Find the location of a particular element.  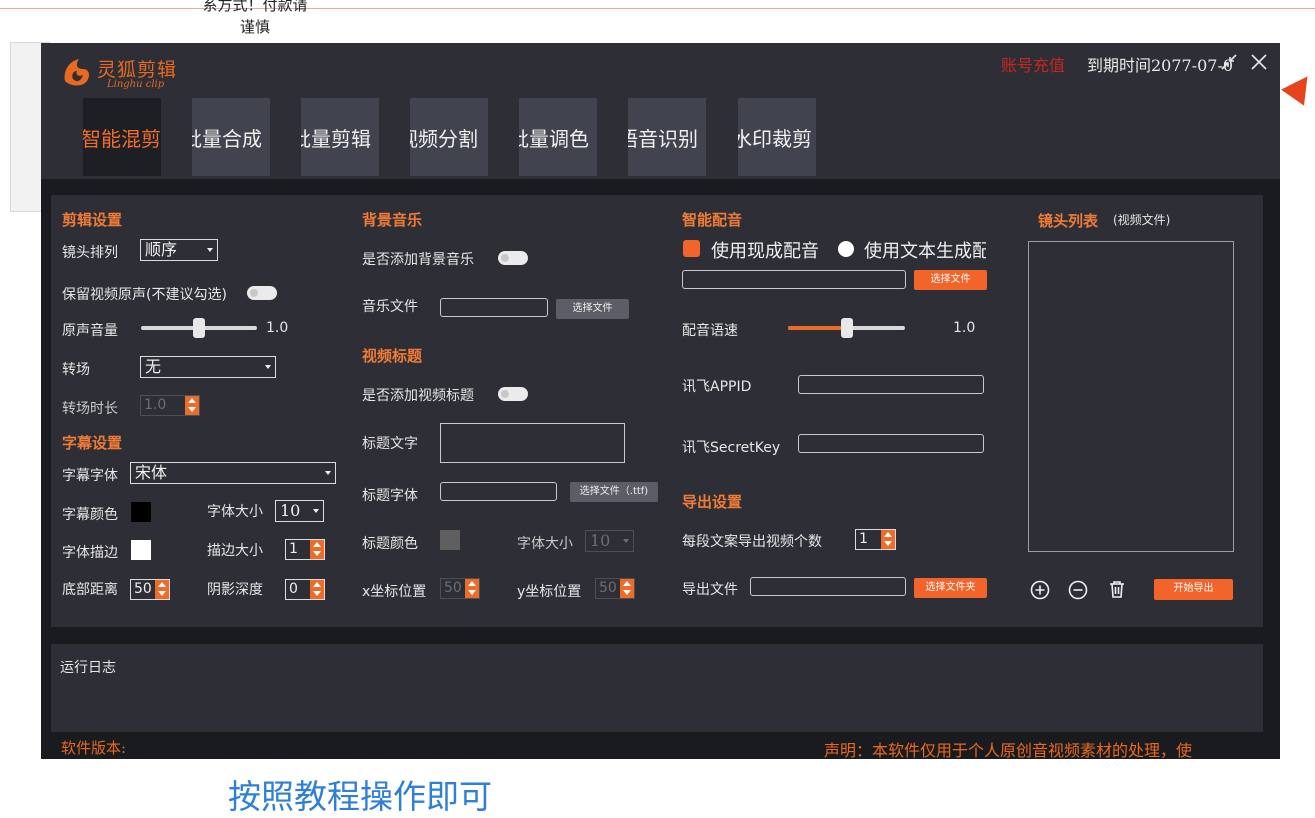

title-size-value: 10 is located at coordinates (600, 540).